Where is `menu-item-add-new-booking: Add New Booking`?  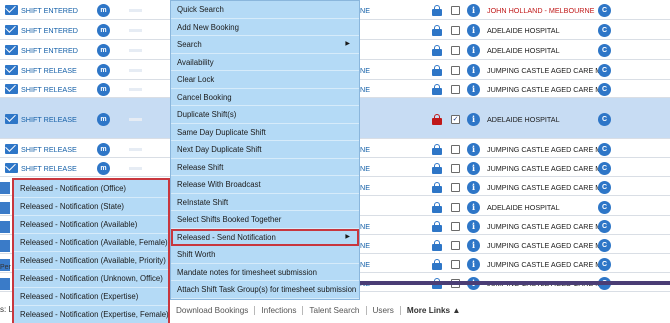
menu-item-add-new-booking: Add New Booking is located at coordinates (265, 27).